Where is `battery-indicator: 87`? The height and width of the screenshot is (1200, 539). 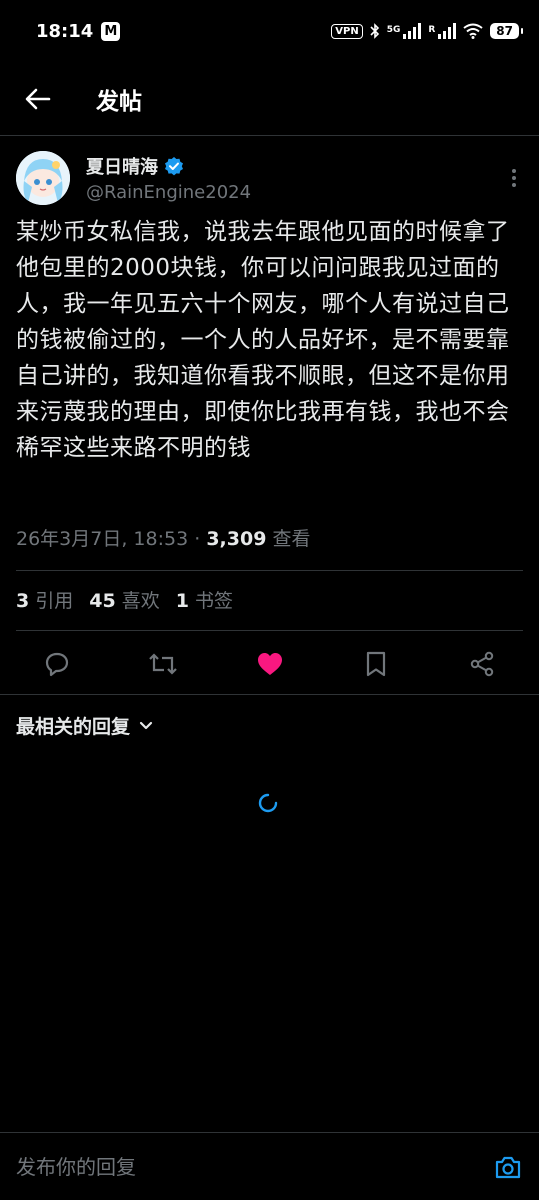
battery-indicator: 87 is located at coordinates (506, 31).